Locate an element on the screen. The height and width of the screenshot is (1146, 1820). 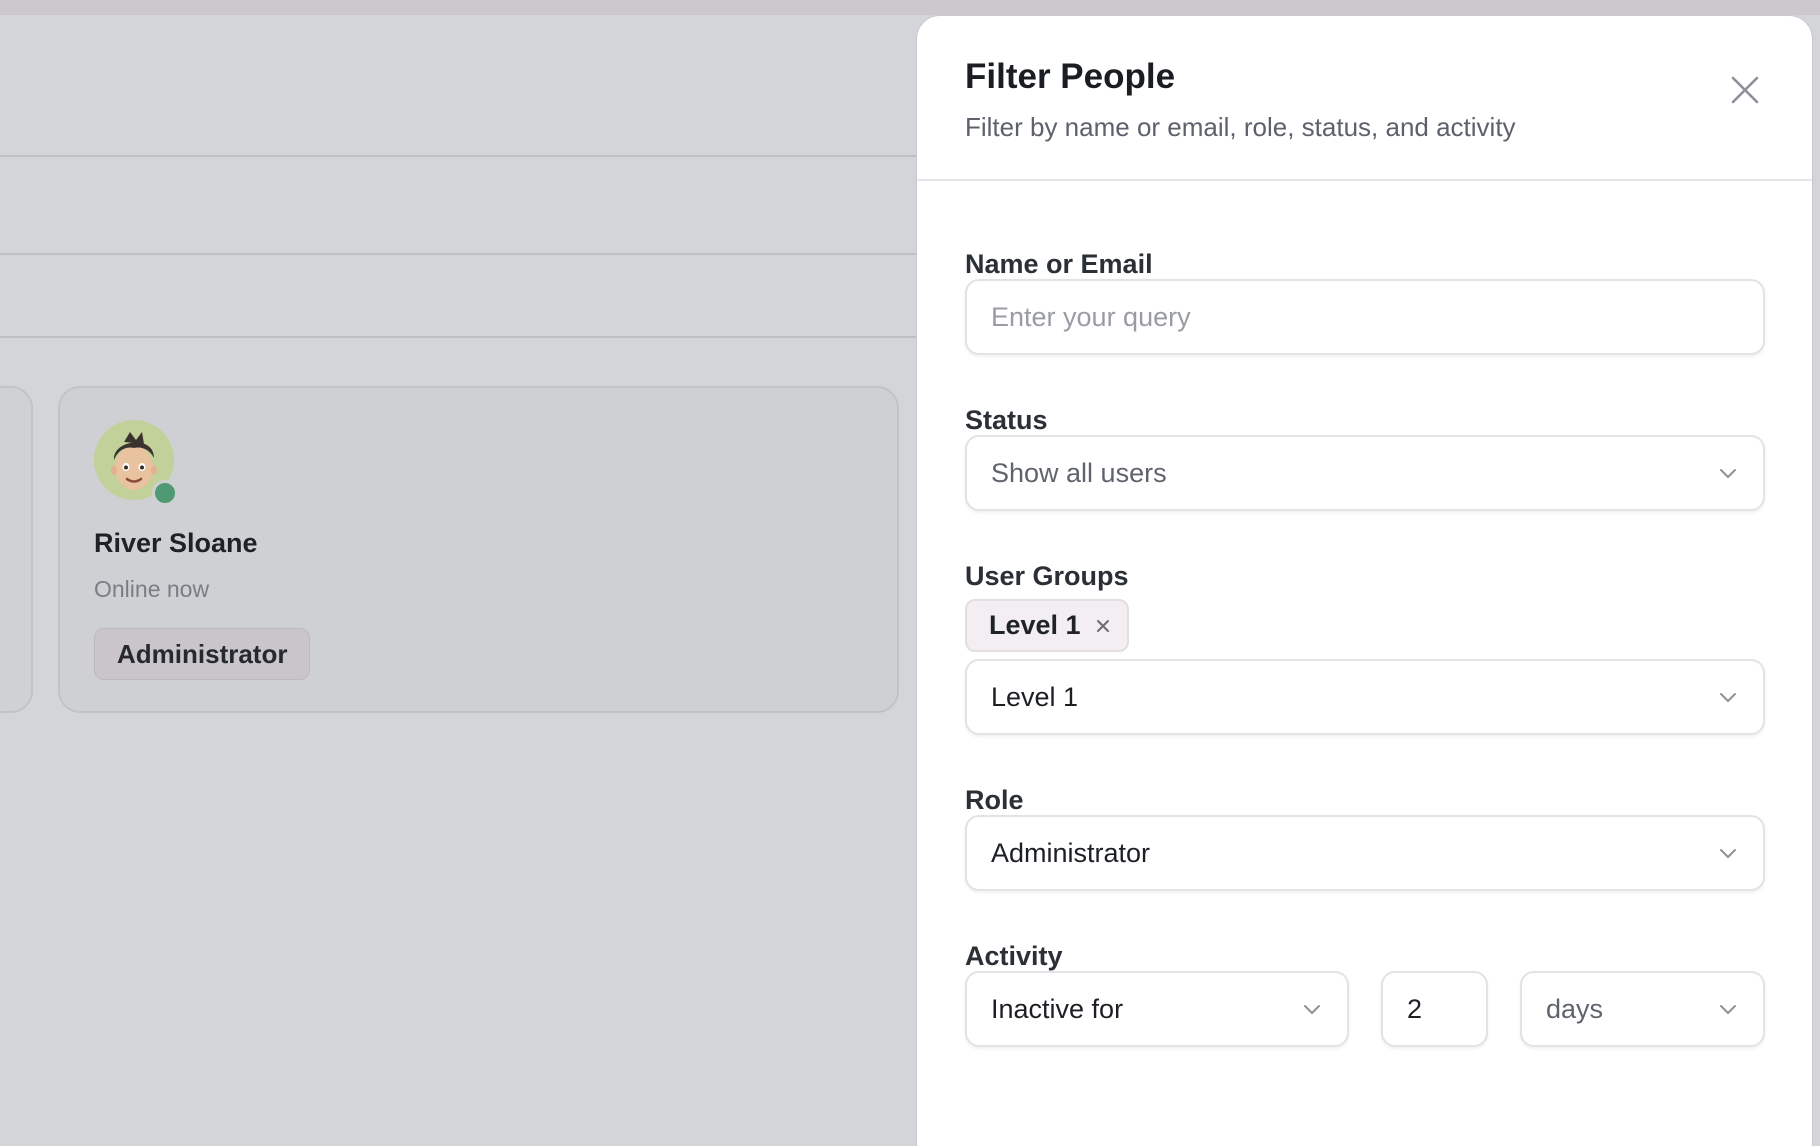
user-groups-label: User Groups is located at coordinates (1047, 576).